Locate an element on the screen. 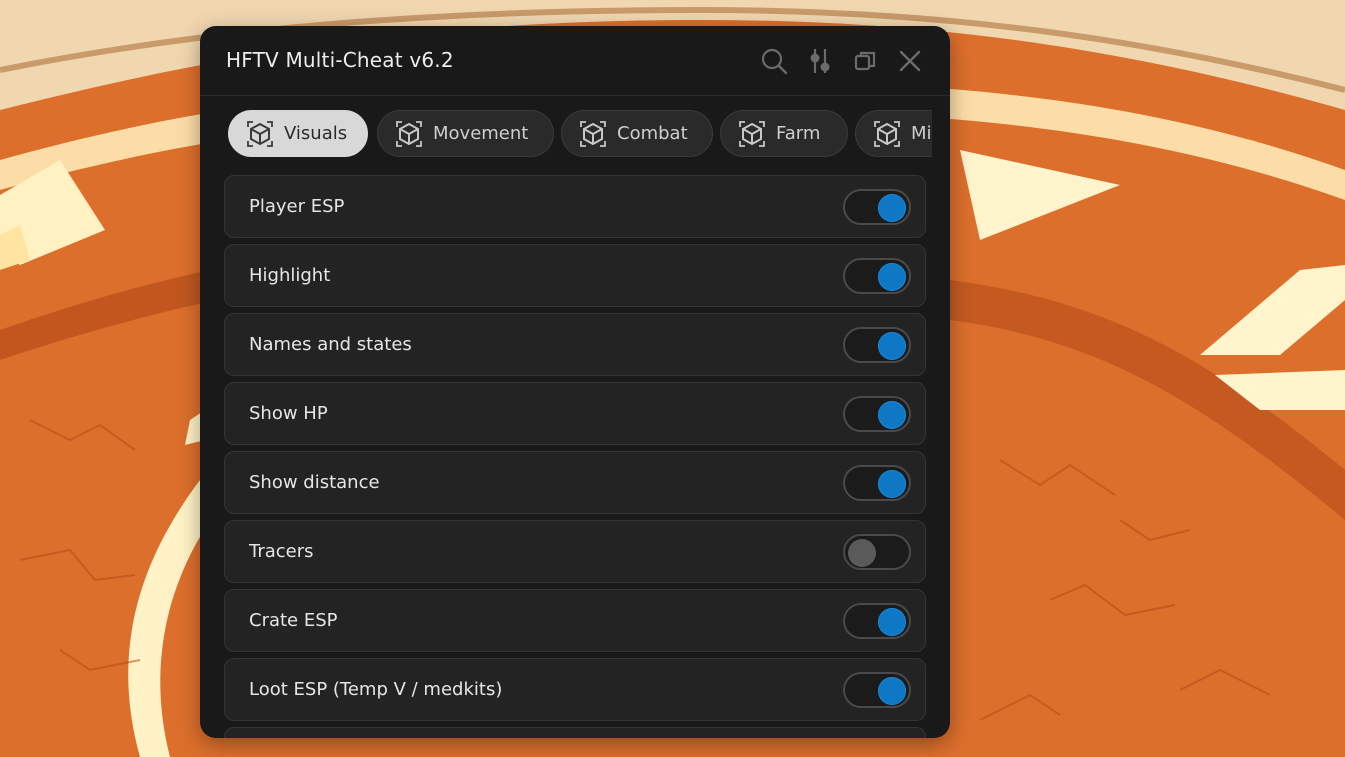 The width and height of the screenshot is (1345, 757). show-hp-toggle is located at coordinates (877, 414).